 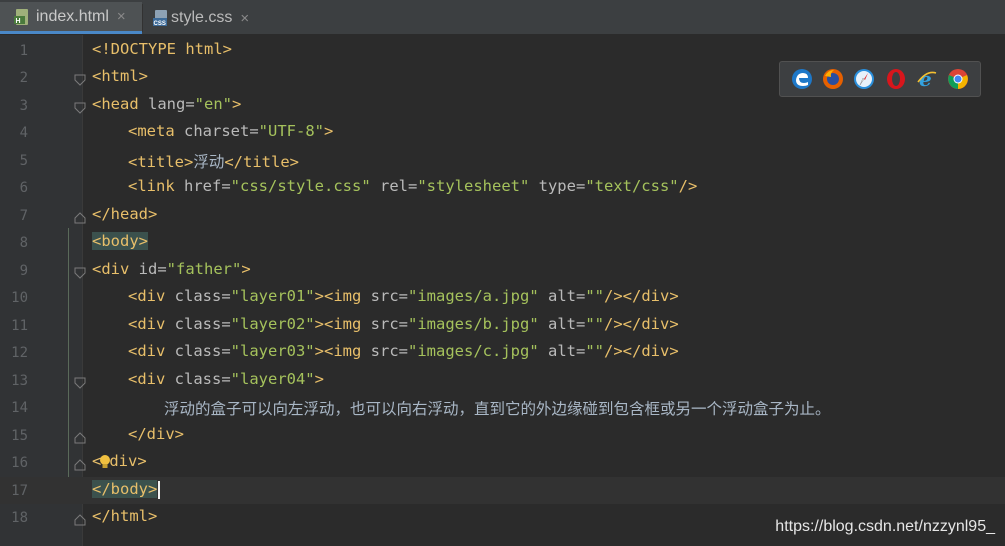 What do you see at coordinates (125, 214) in the screenshot?
I see `code-text: </head>` at bounding box center [125, 214].